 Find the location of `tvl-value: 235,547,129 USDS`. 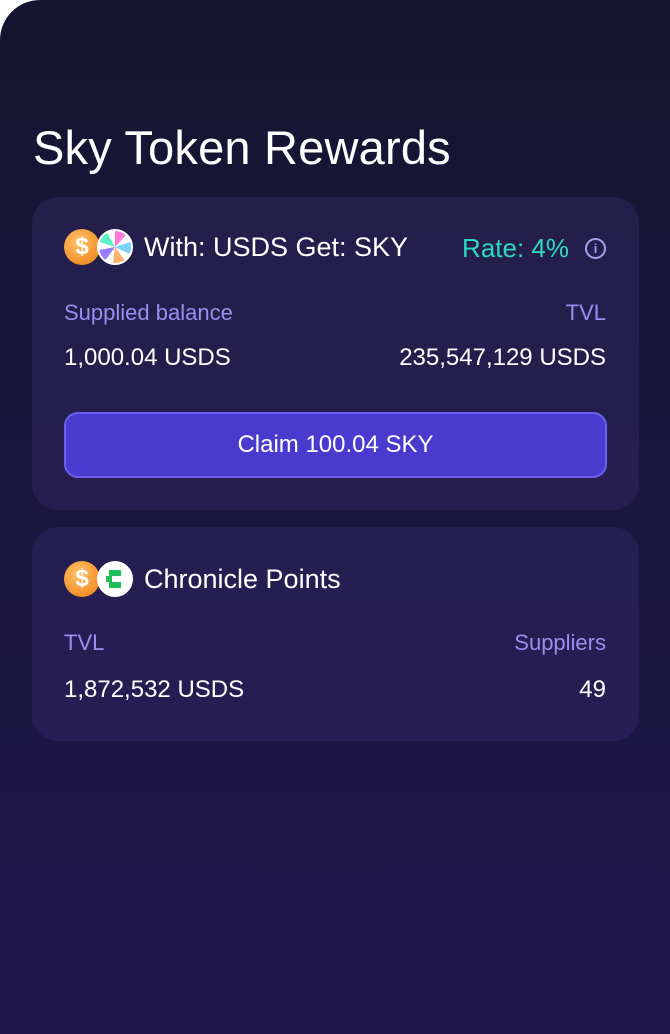

tvl-value: 235,547,129 USDS is located at coordinates (502, 357).